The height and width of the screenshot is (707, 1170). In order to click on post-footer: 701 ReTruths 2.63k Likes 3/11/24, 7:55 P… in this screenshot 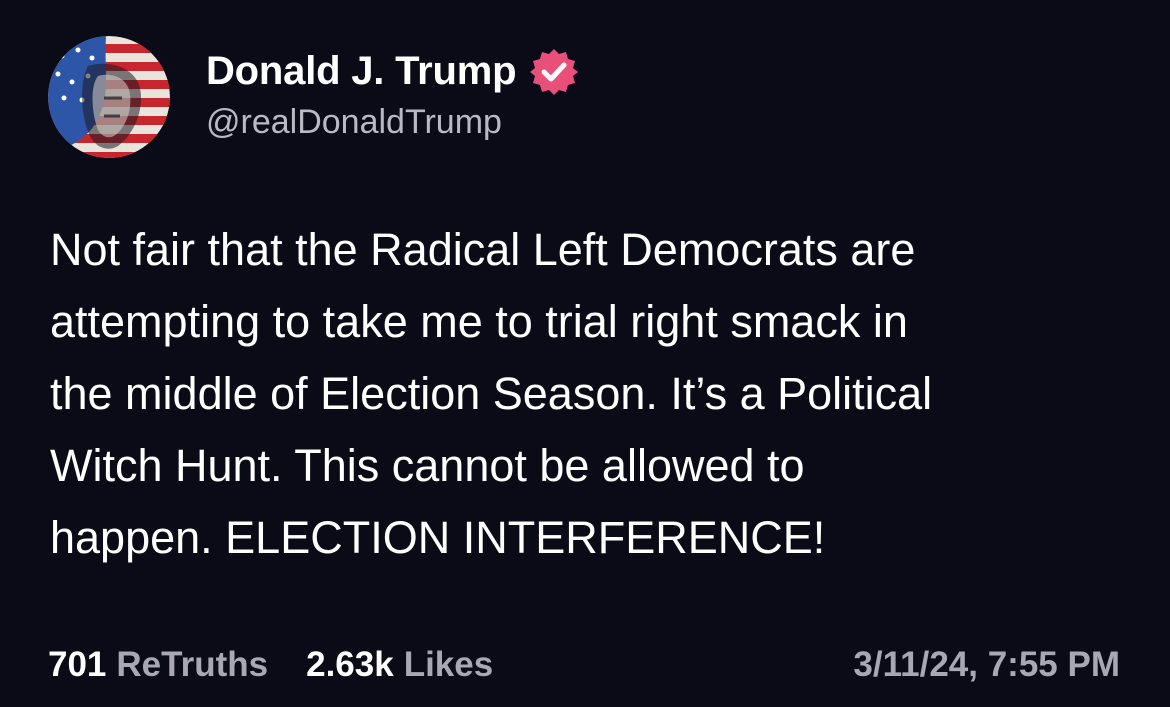, I will do `click(584, 665)`.